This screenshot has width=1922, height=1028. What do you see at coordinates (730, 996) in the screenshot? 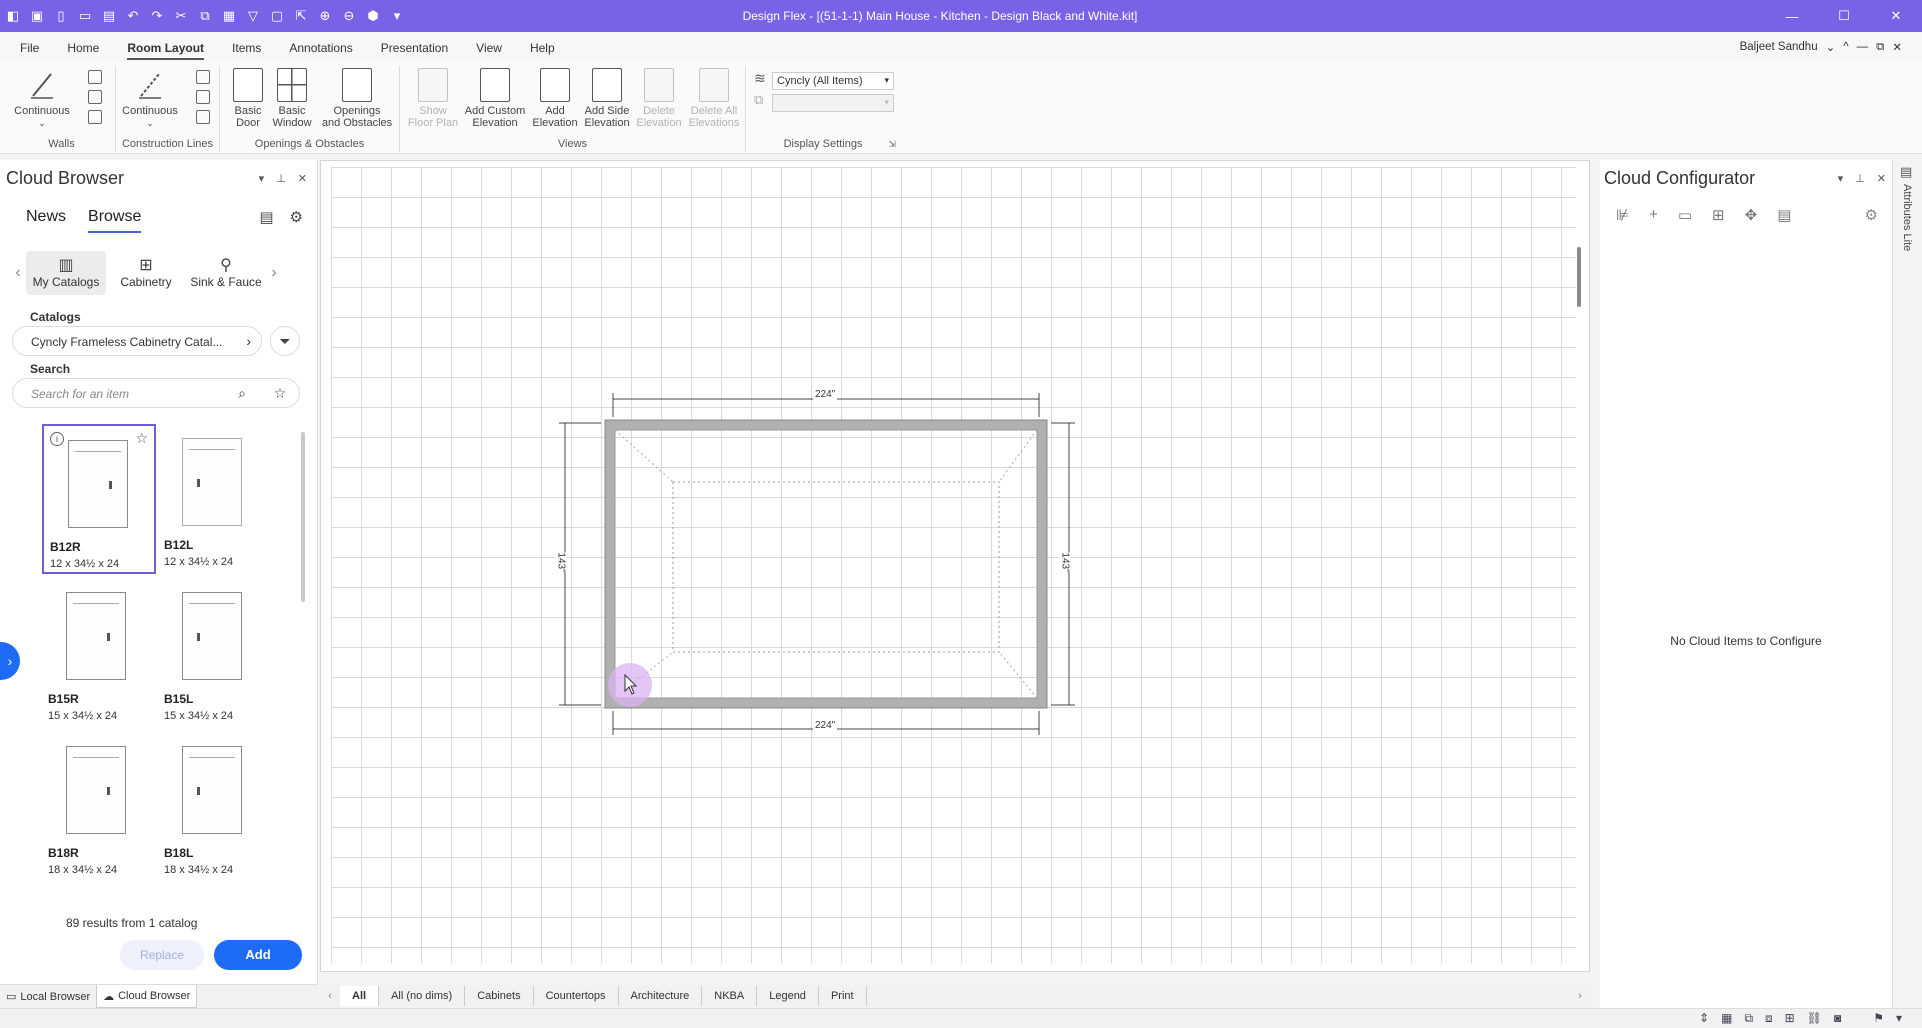
I see `view-tab-nkba: NKBA` at bounding box center [730, 996].